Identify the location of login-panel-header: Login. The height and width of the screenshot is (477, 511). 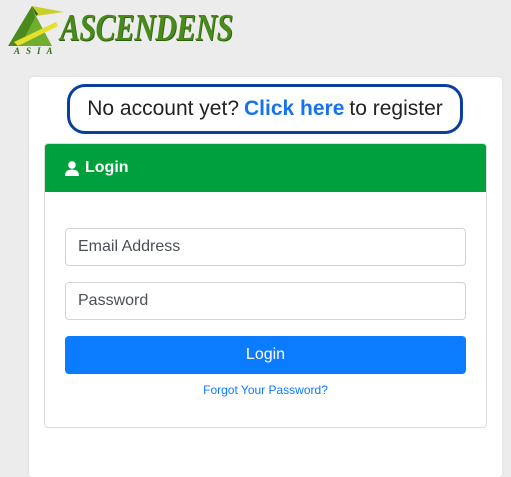
(265, 168).